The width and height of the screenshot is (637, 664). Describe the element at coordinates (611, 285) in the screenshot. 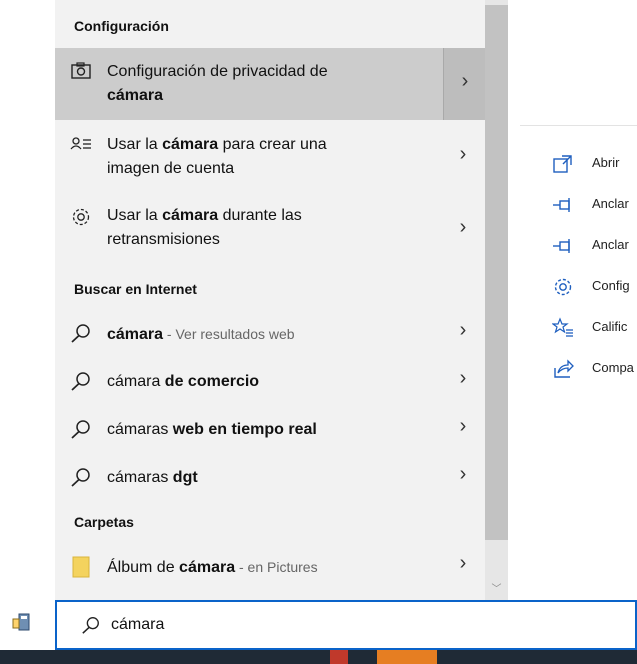

I see `action-label: Config` at that location.